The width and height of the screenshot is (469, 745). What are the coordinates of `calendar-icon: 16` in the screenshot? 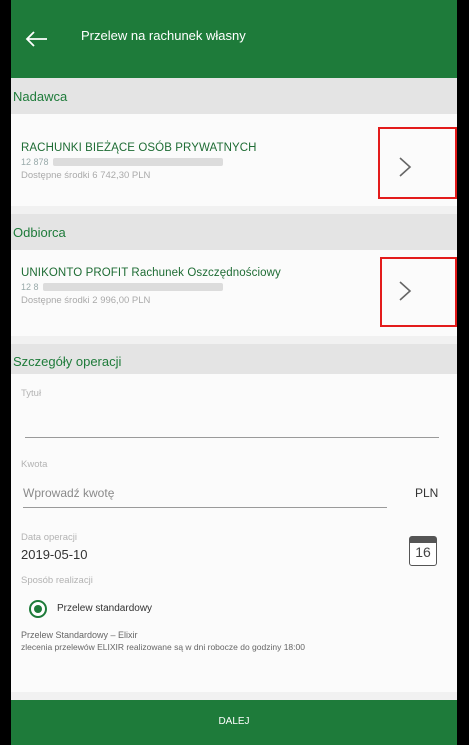 It's located at (423, 551).